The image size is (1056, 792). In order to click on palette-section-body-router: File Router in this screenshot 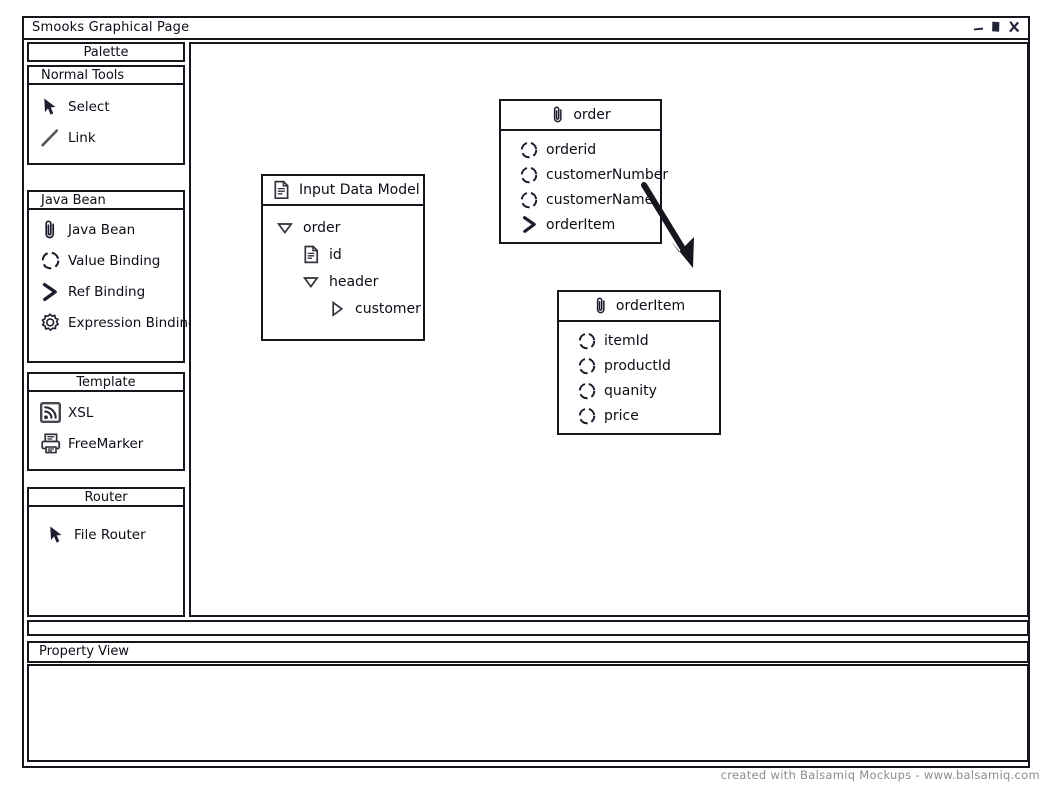, I will do `click(106, 562)`.